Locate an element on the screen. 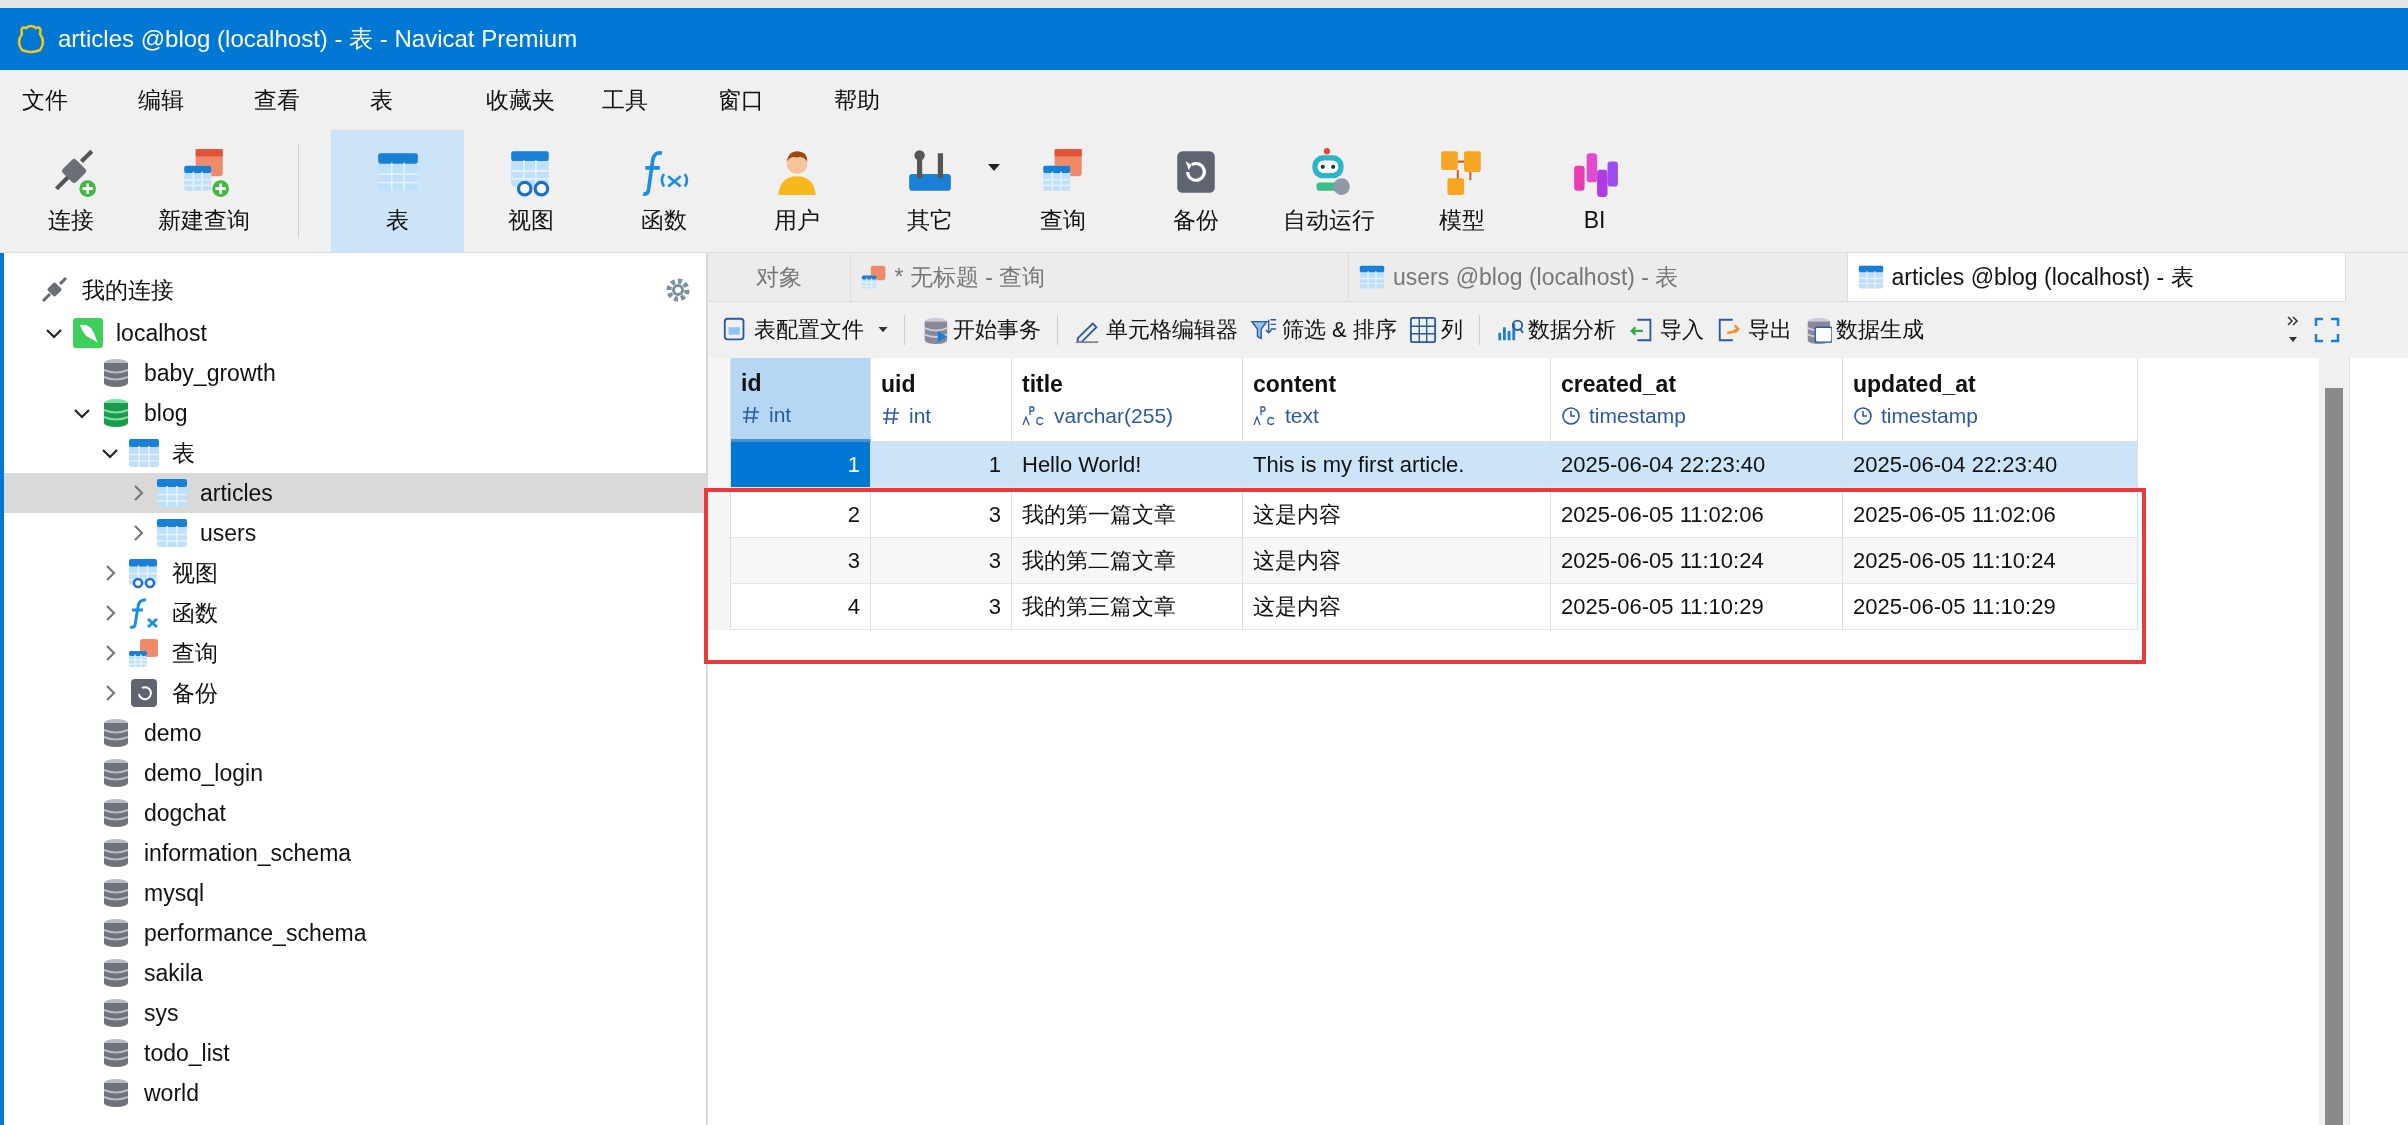 This screenshot has width=2408, height=1125. toolbar-button: 开始事务 is located at coordinates (981, 330).